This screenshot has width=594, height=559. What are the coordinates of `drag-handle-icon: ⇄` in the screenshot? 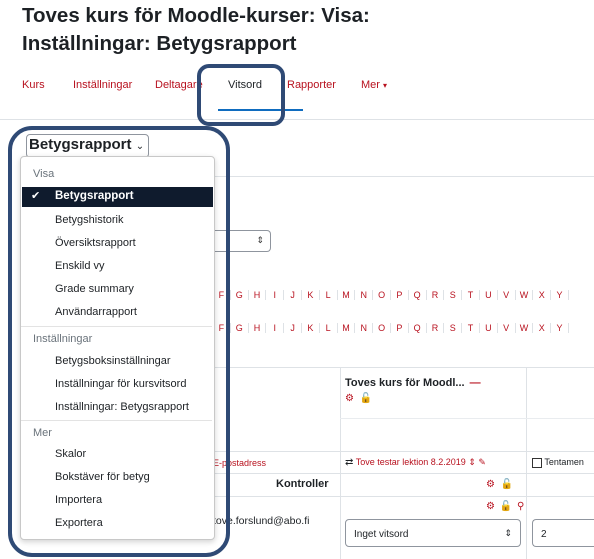 It's located at (349, 462).